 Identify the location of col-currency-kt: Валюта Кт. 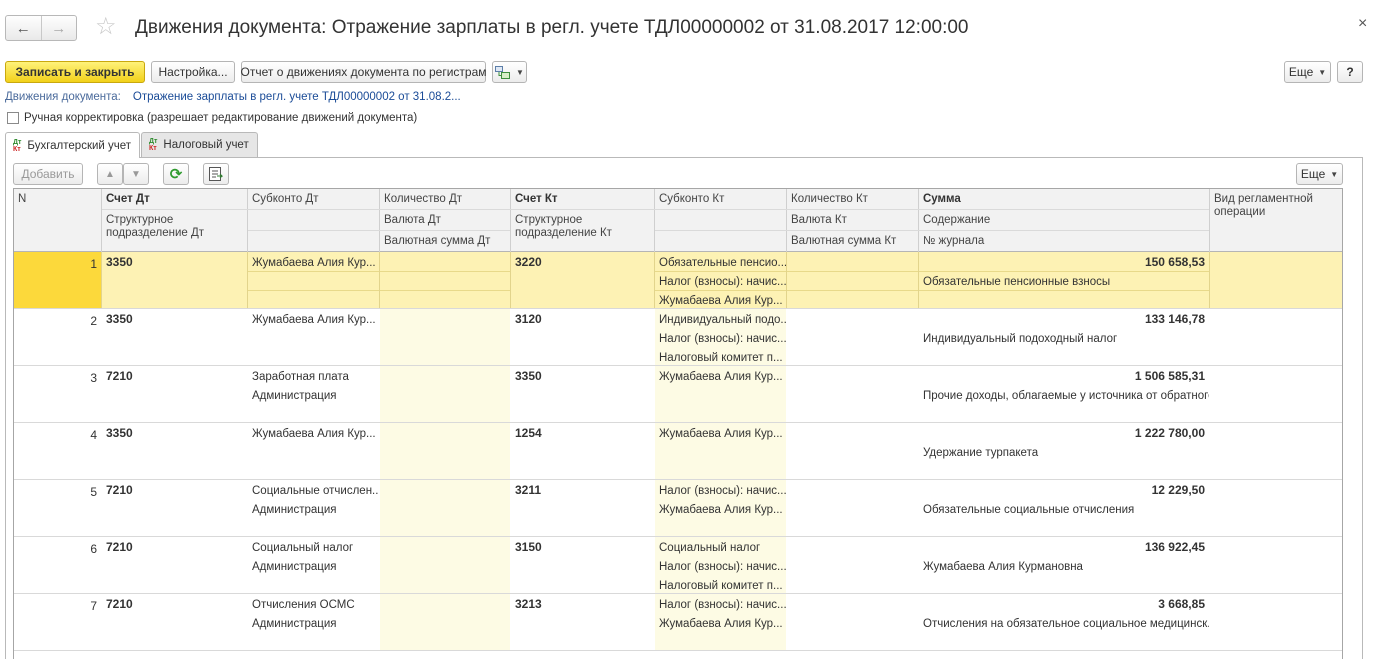
(852, 219).